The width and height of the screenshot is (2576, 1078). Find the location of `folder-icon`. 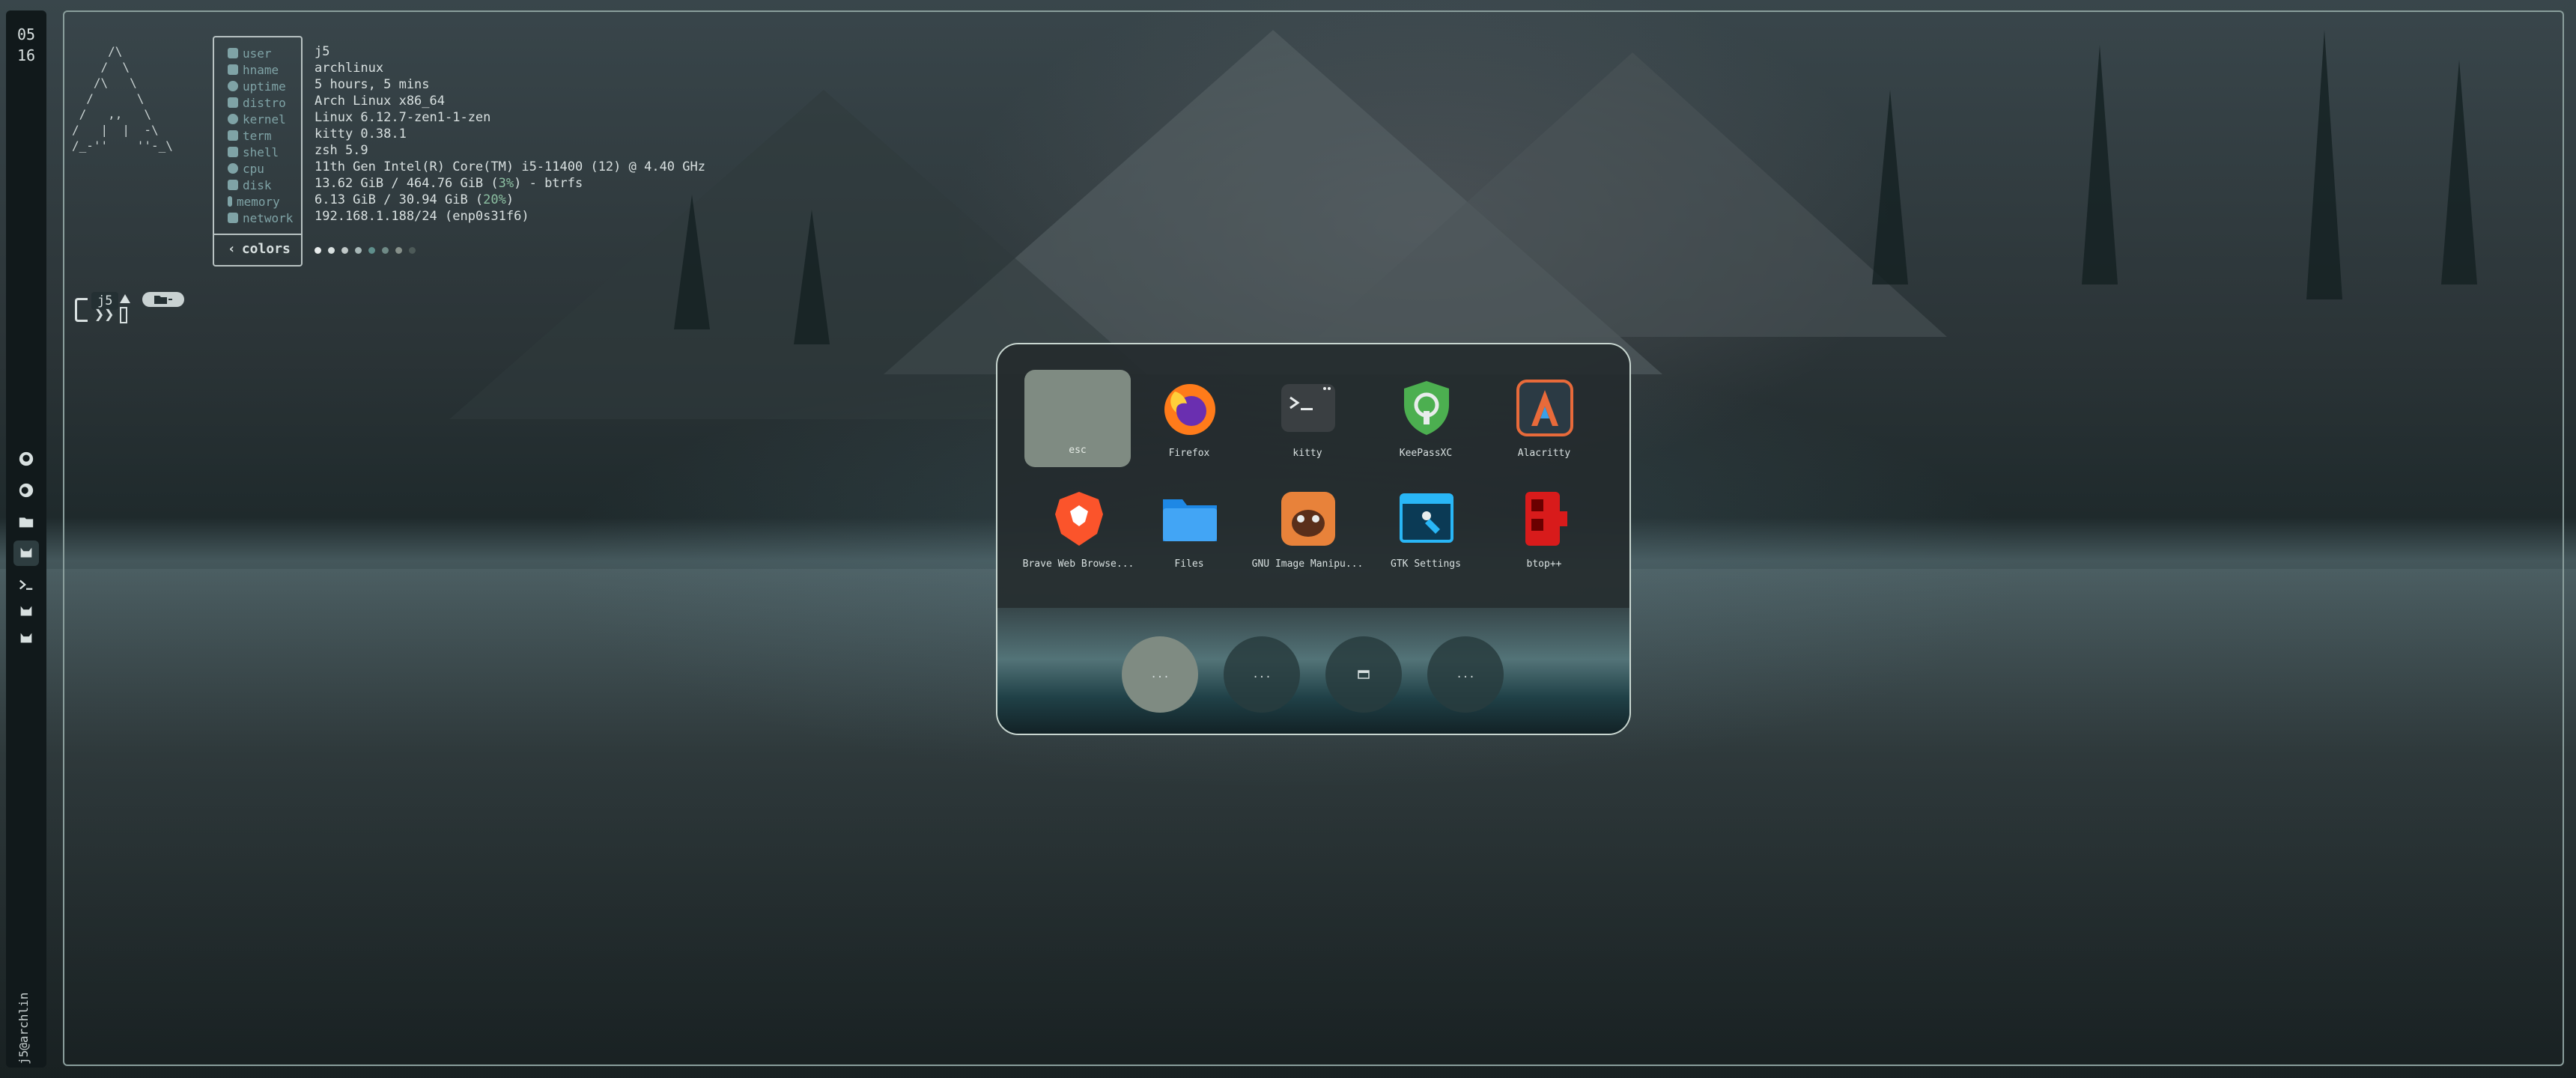

folder-icon is located at coordinates (163, 300).